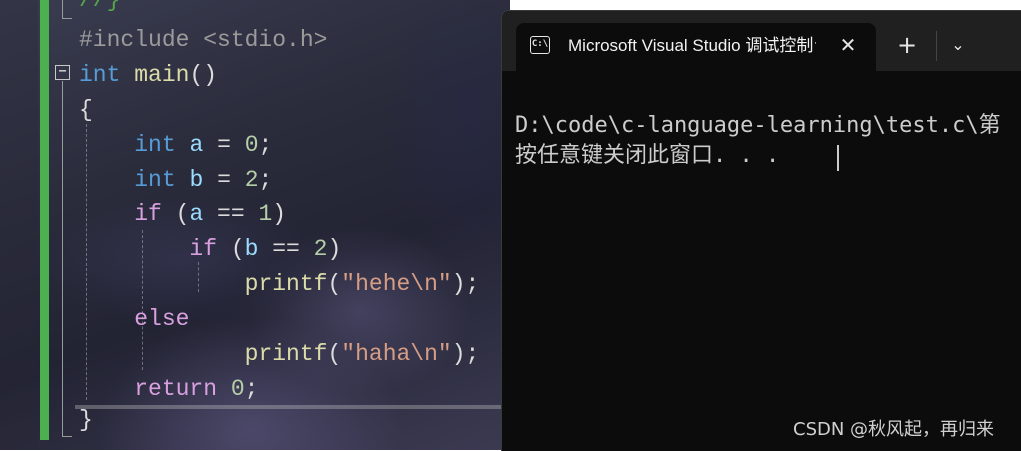  What do you see at coordinates (936, 46) in the screenshot?
I see `tab-divider` at bounding box center [936, 46].